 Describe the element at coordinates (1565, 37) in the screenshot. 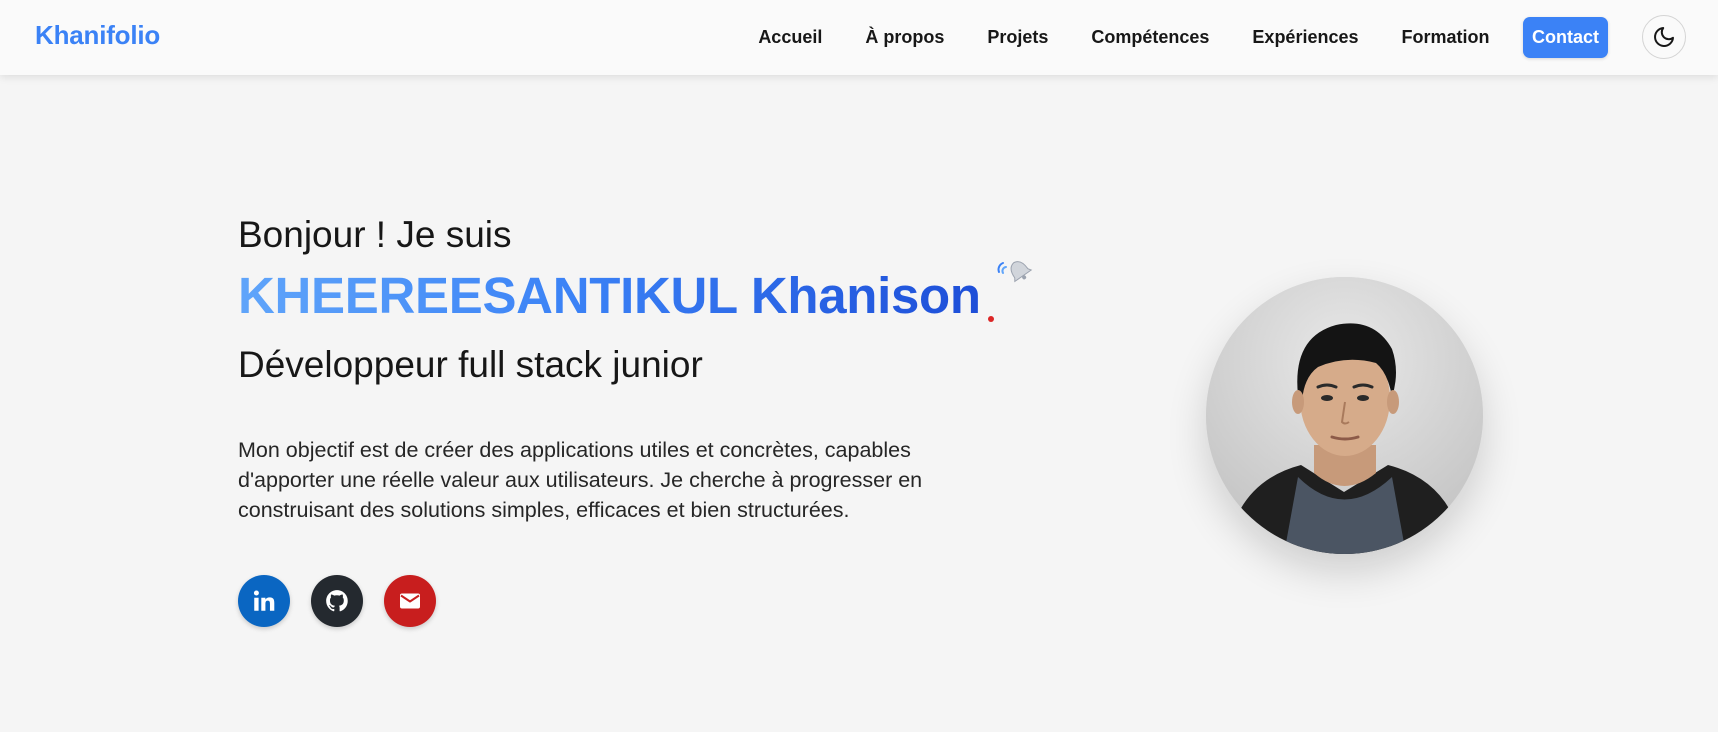

I see `contact-button: Contact` at that location.